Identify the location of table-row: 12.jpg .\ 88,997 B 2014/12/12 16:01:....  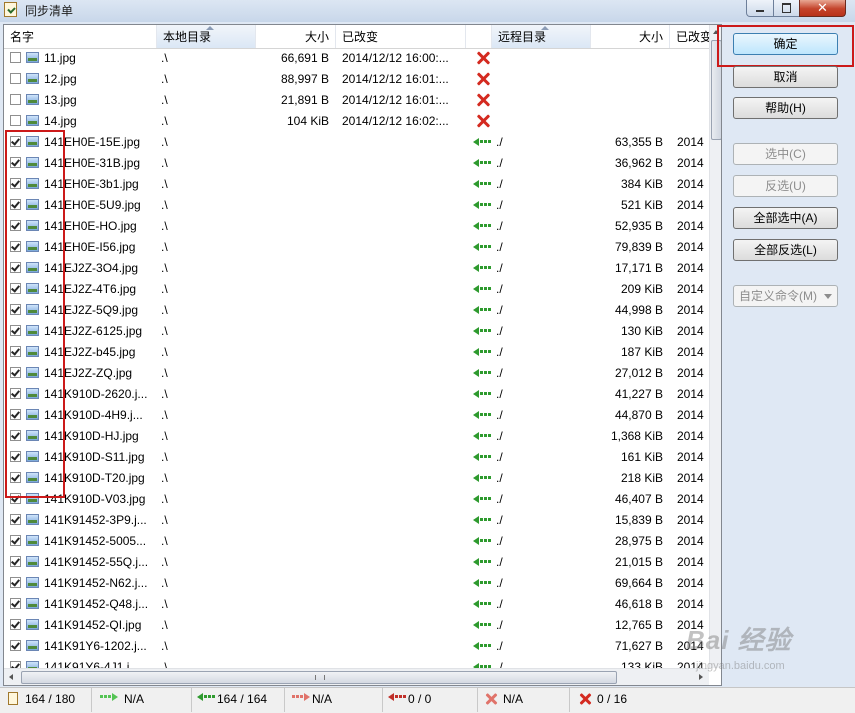
(356, 79).